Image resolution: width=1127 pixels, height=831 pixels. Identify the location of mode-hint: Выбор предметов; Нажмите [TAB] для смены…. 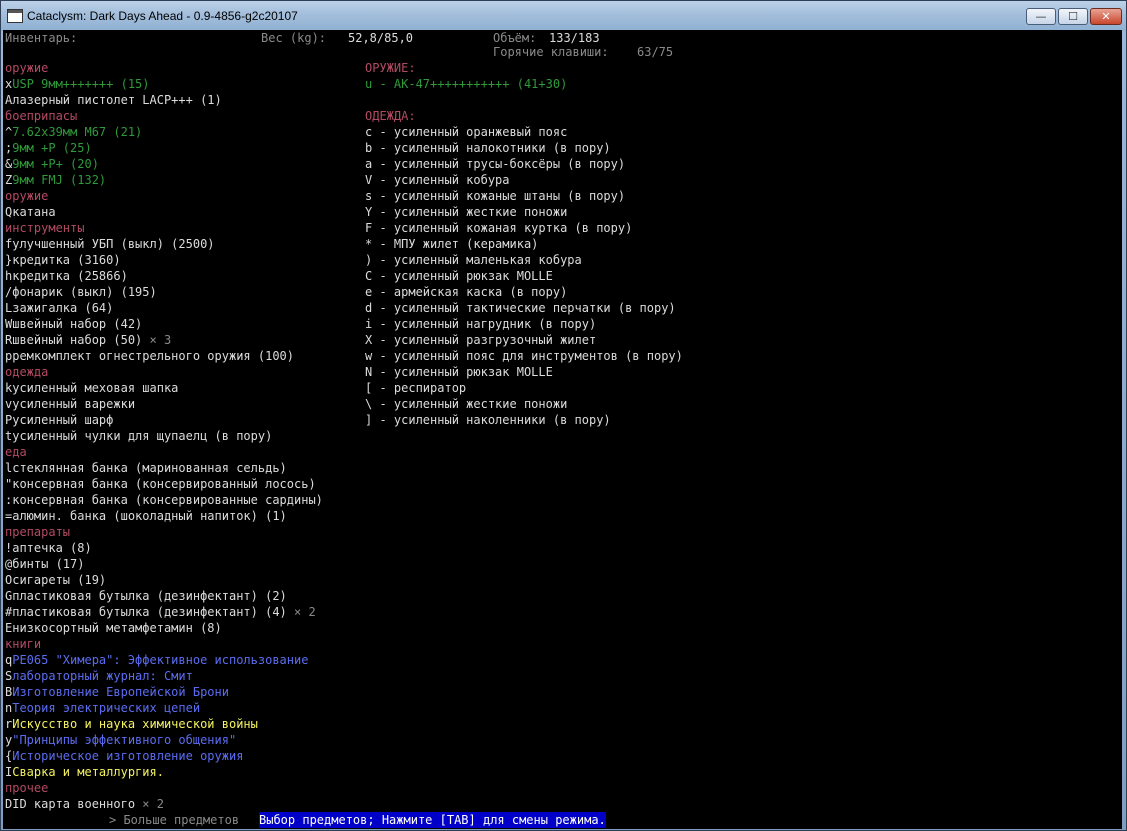
(432, 820).